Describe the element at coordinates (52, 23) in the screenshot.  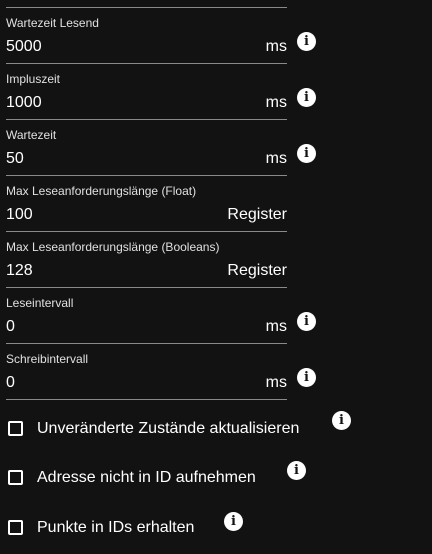
I see `field-label: Wartezeit Lesend` at that location.